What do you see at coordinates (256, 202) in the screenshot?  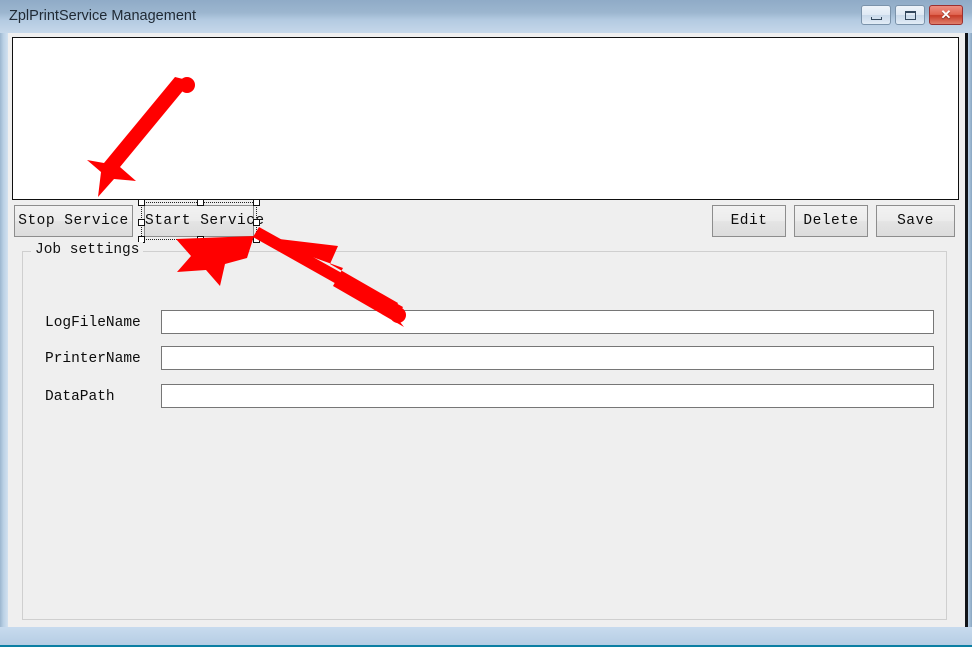 I see `resize-handle-top-right` at bounding box center [256, 202].